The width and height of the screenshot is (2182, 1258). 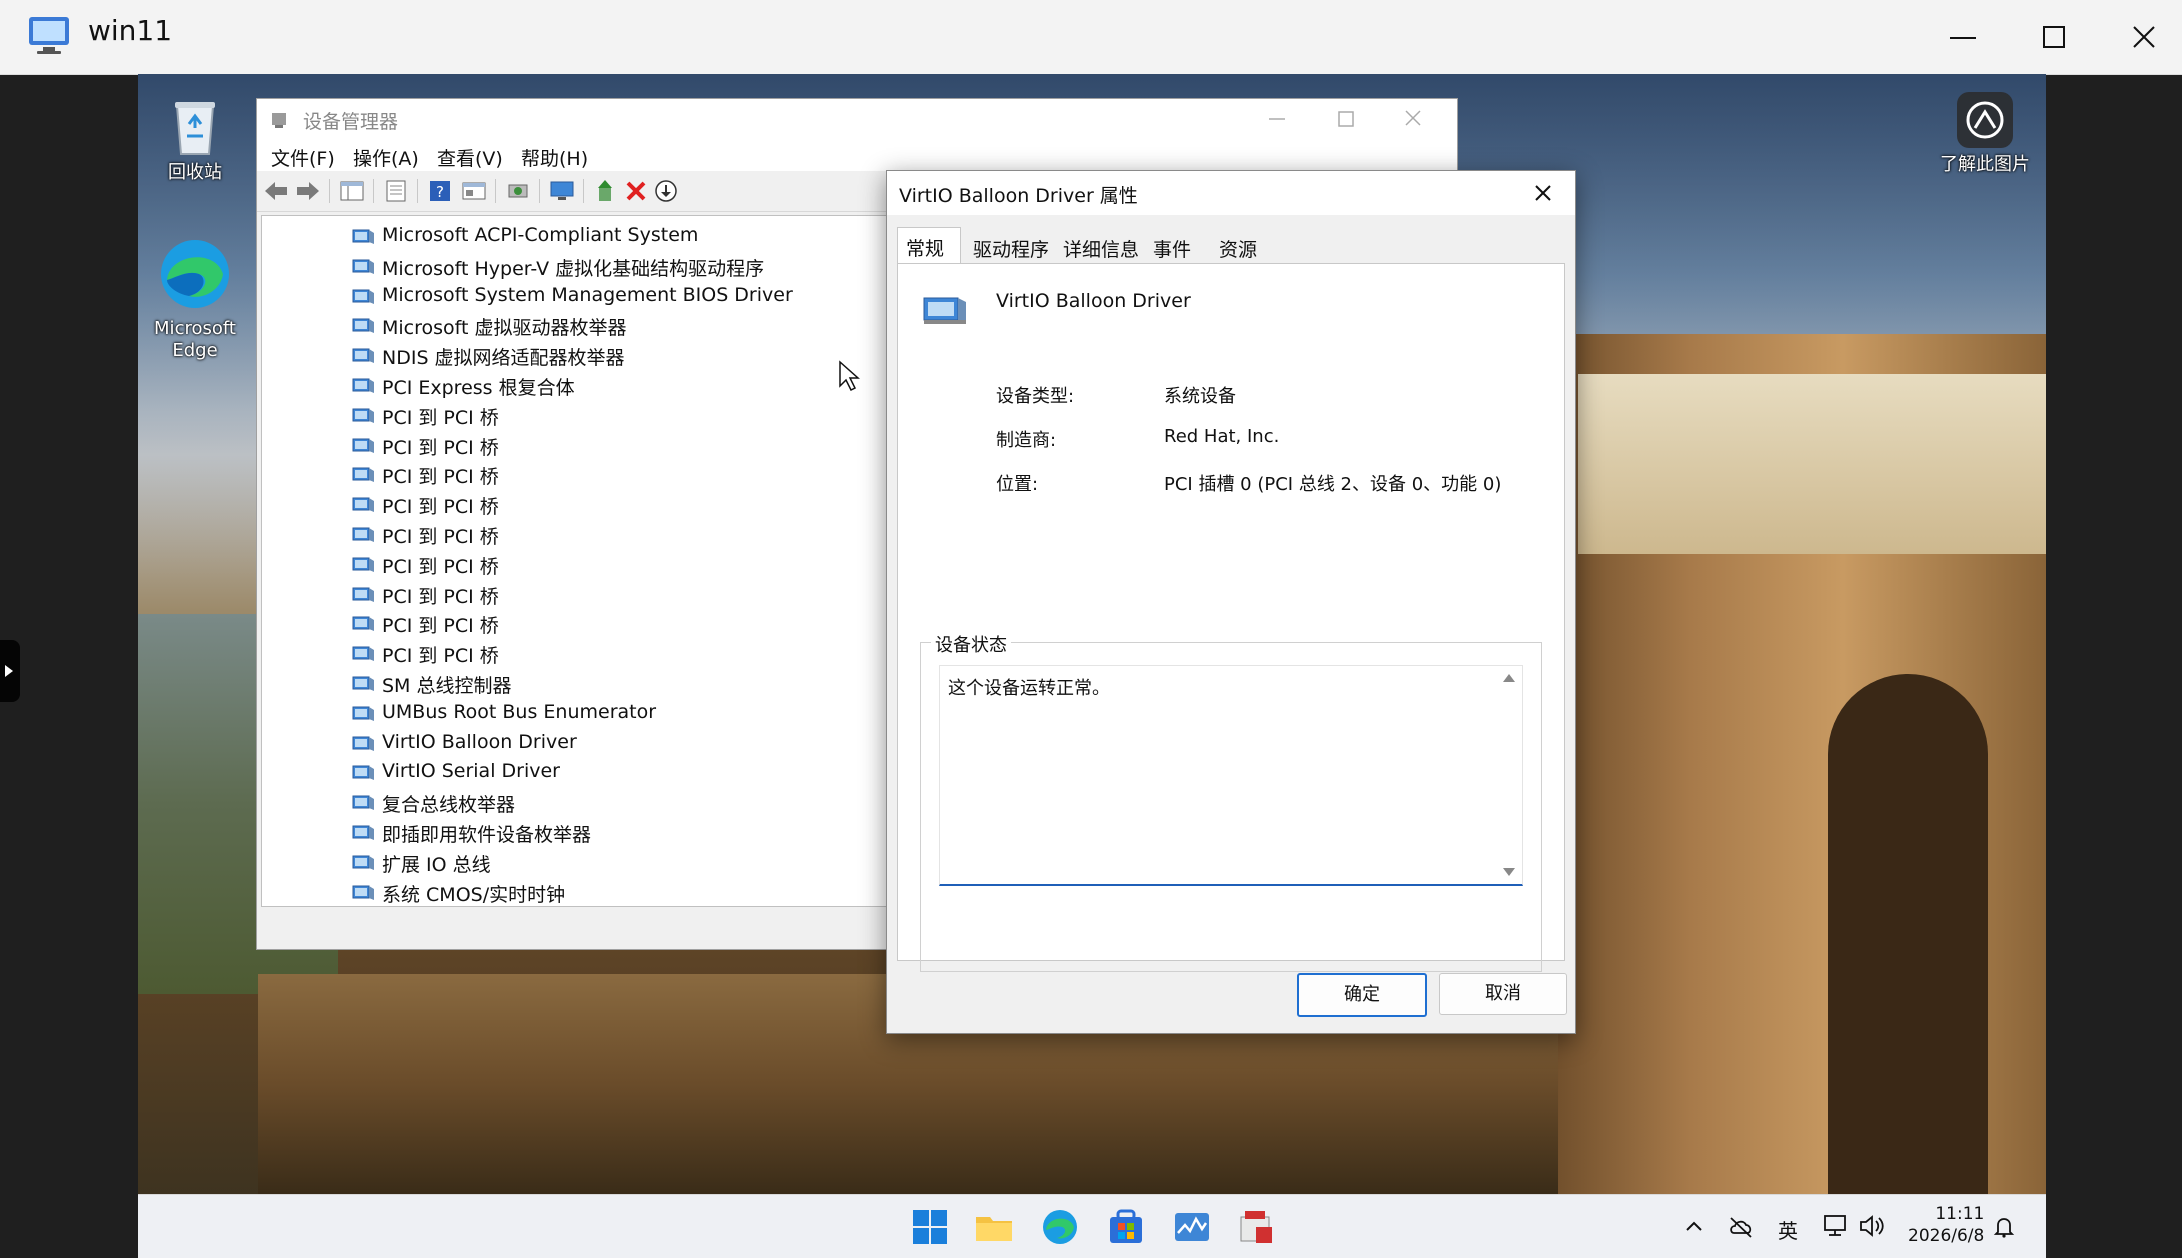 What do you see at coordinates (971, 644) in the screenshot?
I see `device-status-title: 设备状态` at bounding box center [971, 644].